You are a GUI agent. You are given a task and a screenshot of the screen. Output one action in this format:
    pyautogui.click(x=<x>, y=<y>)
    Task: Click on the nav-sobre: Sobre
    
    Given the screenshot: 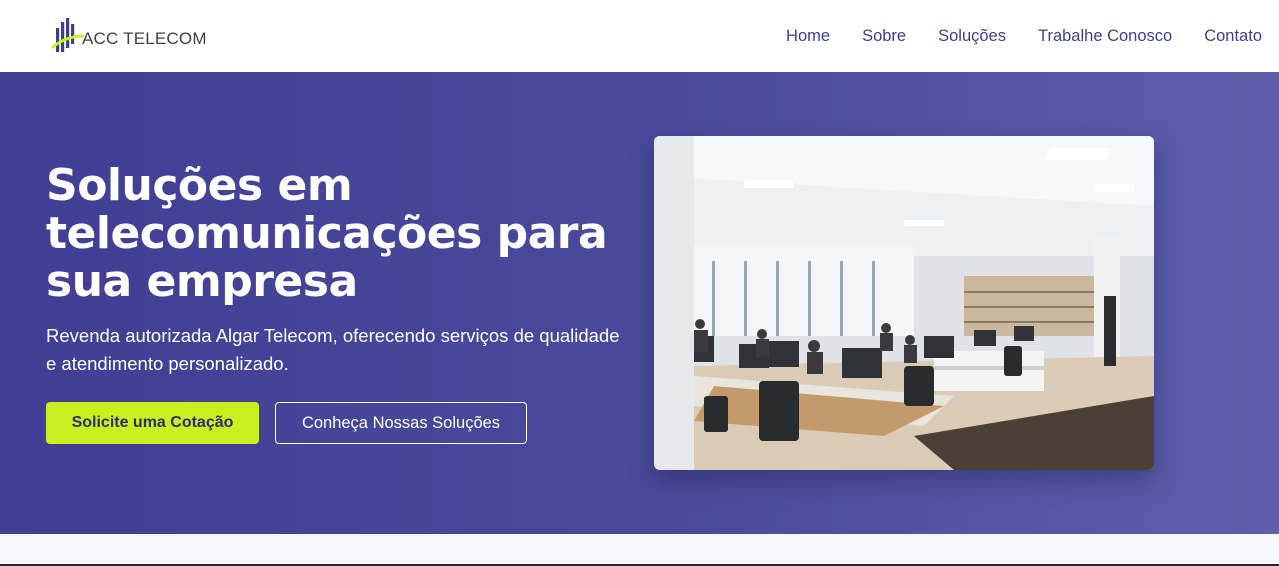 What is the action you would take?
    pyautogui.click(x=884, y=36)
    